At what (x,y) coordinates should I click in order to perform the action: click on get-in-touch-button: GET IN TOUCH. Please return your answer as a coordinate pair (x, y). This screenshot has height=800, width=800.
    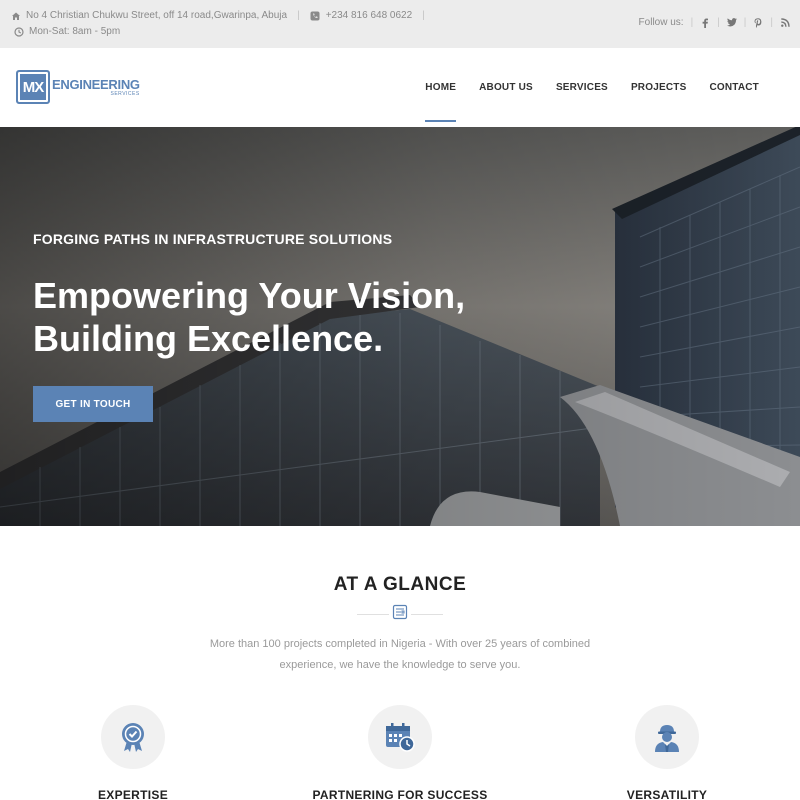
    Looking at the image, I should click on (93, 404).